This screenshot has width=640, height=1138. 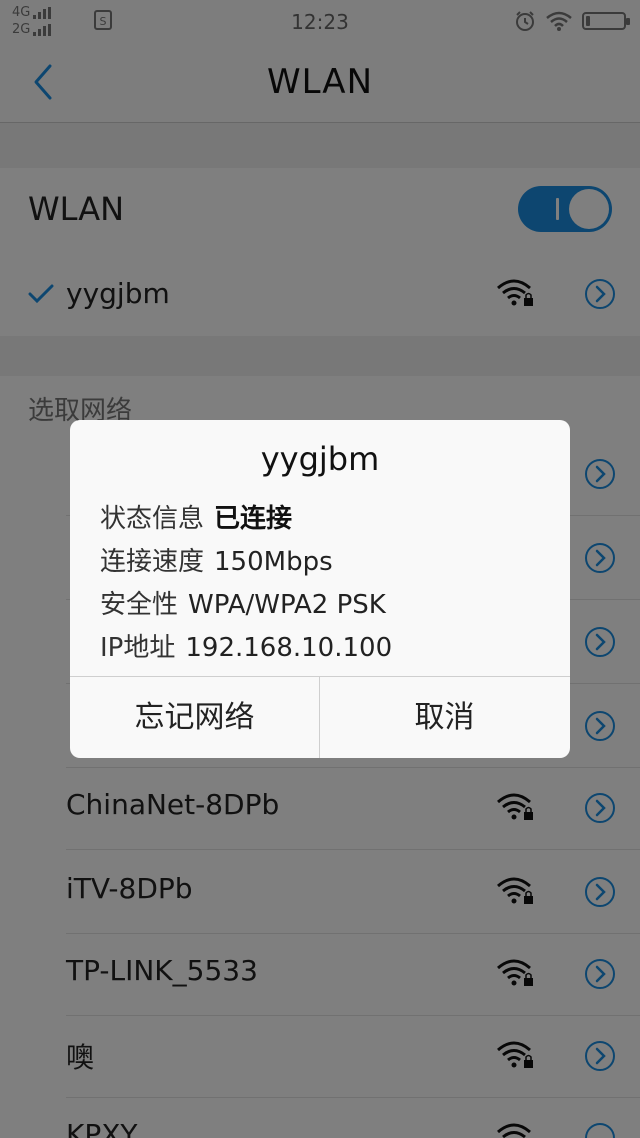 What do you see at coordinates (138, 648) in the screenshot?
I see `dialog-key: IP地址` at bounding box center [138, 648].